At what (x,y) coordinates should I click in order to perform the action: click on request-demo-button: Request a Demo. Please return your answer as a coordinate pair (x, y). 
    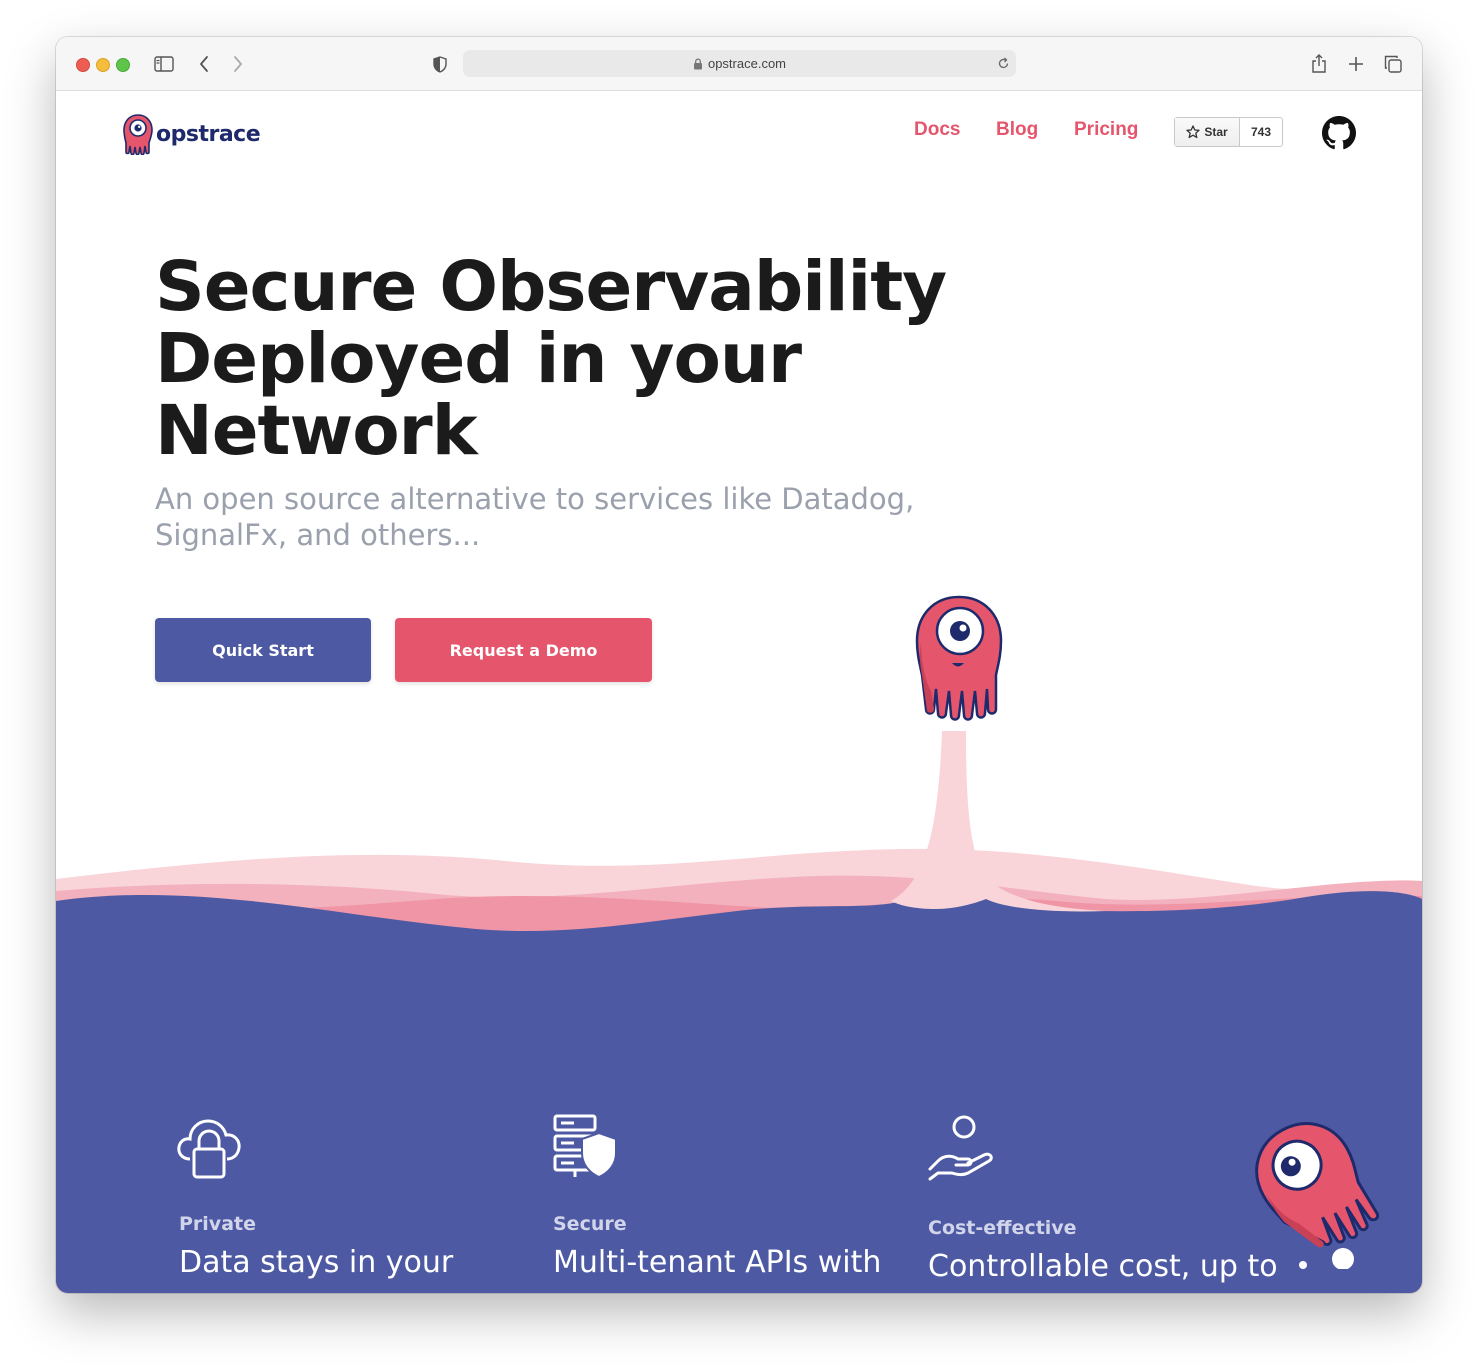
    Looking at the image, I should click on (523, 650).